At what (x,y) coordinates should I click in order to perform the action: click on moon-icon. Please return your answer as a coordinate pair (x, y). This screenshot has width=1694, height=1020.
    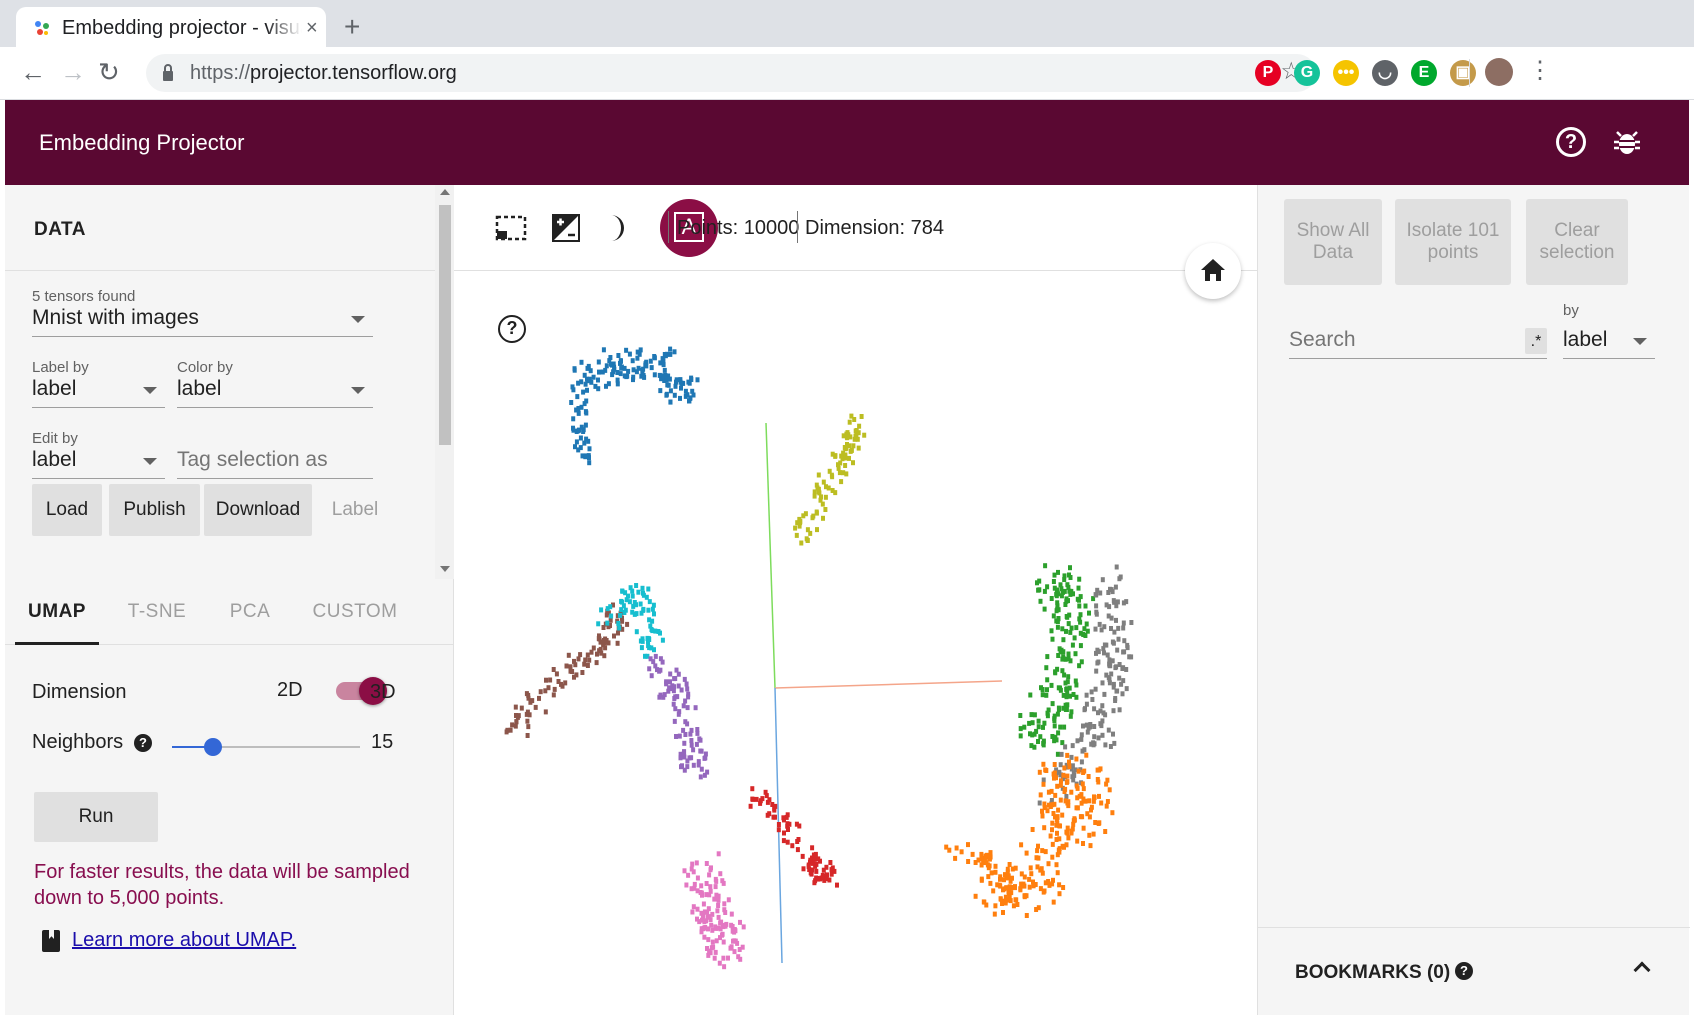
    Looking at the image, I should click on (616, 228).